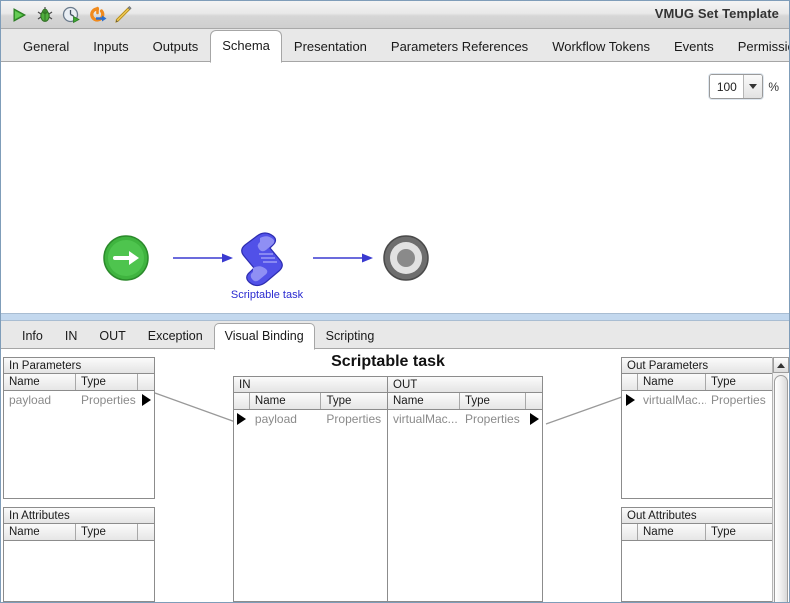 The height and width of the screenshot is (603, 790). What do you see at coordinates (601, 47) in the screenshot?
I see `tab-workflow-tokens: Workflow Tokens` at bounding box center [601, 47].